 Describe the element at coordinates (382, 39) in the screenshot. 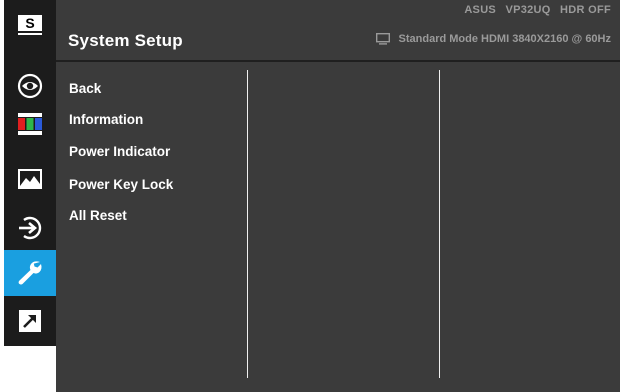

I see `monitor-icon` at that location.